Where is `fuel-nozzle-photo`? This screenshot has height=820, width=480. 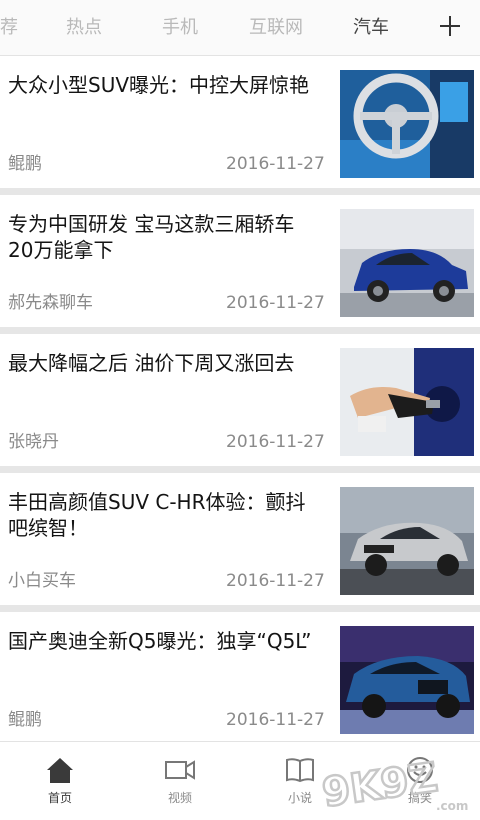 fuel-nozzle-photo is located at coordinates (407, 402).